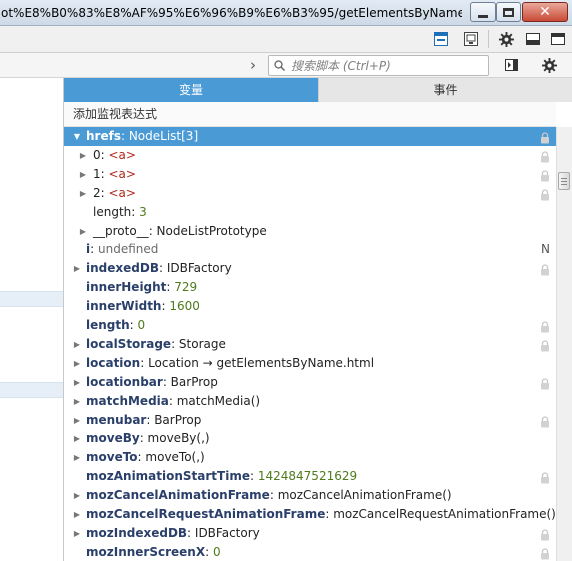 This screenshot has width=572, height=561. What do you see at coordinates (77, 136) in the screenshot?
I see `expand-down-icon: ▼` at bounding box center [77, 136].